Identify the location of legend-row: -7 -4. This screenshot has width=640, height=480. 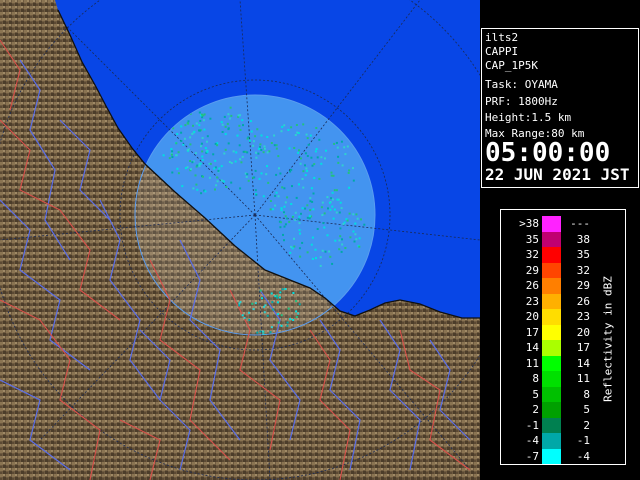
(551, 456).